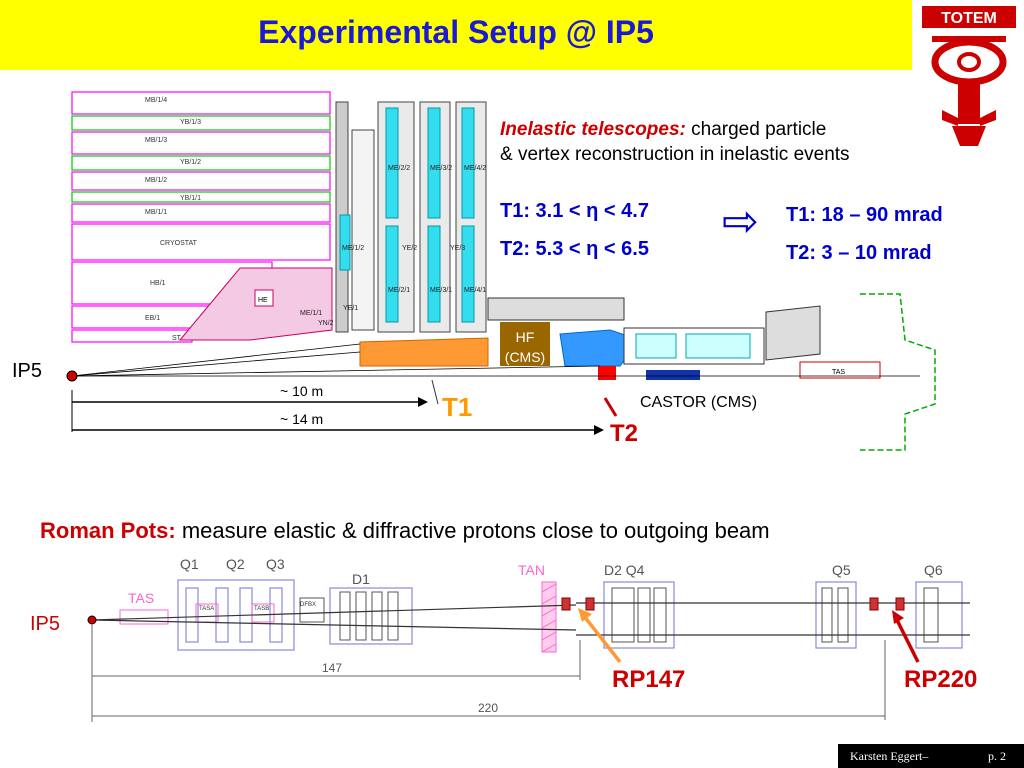  I want to click on label-mb12: MB/1/2, so click(156, 180).